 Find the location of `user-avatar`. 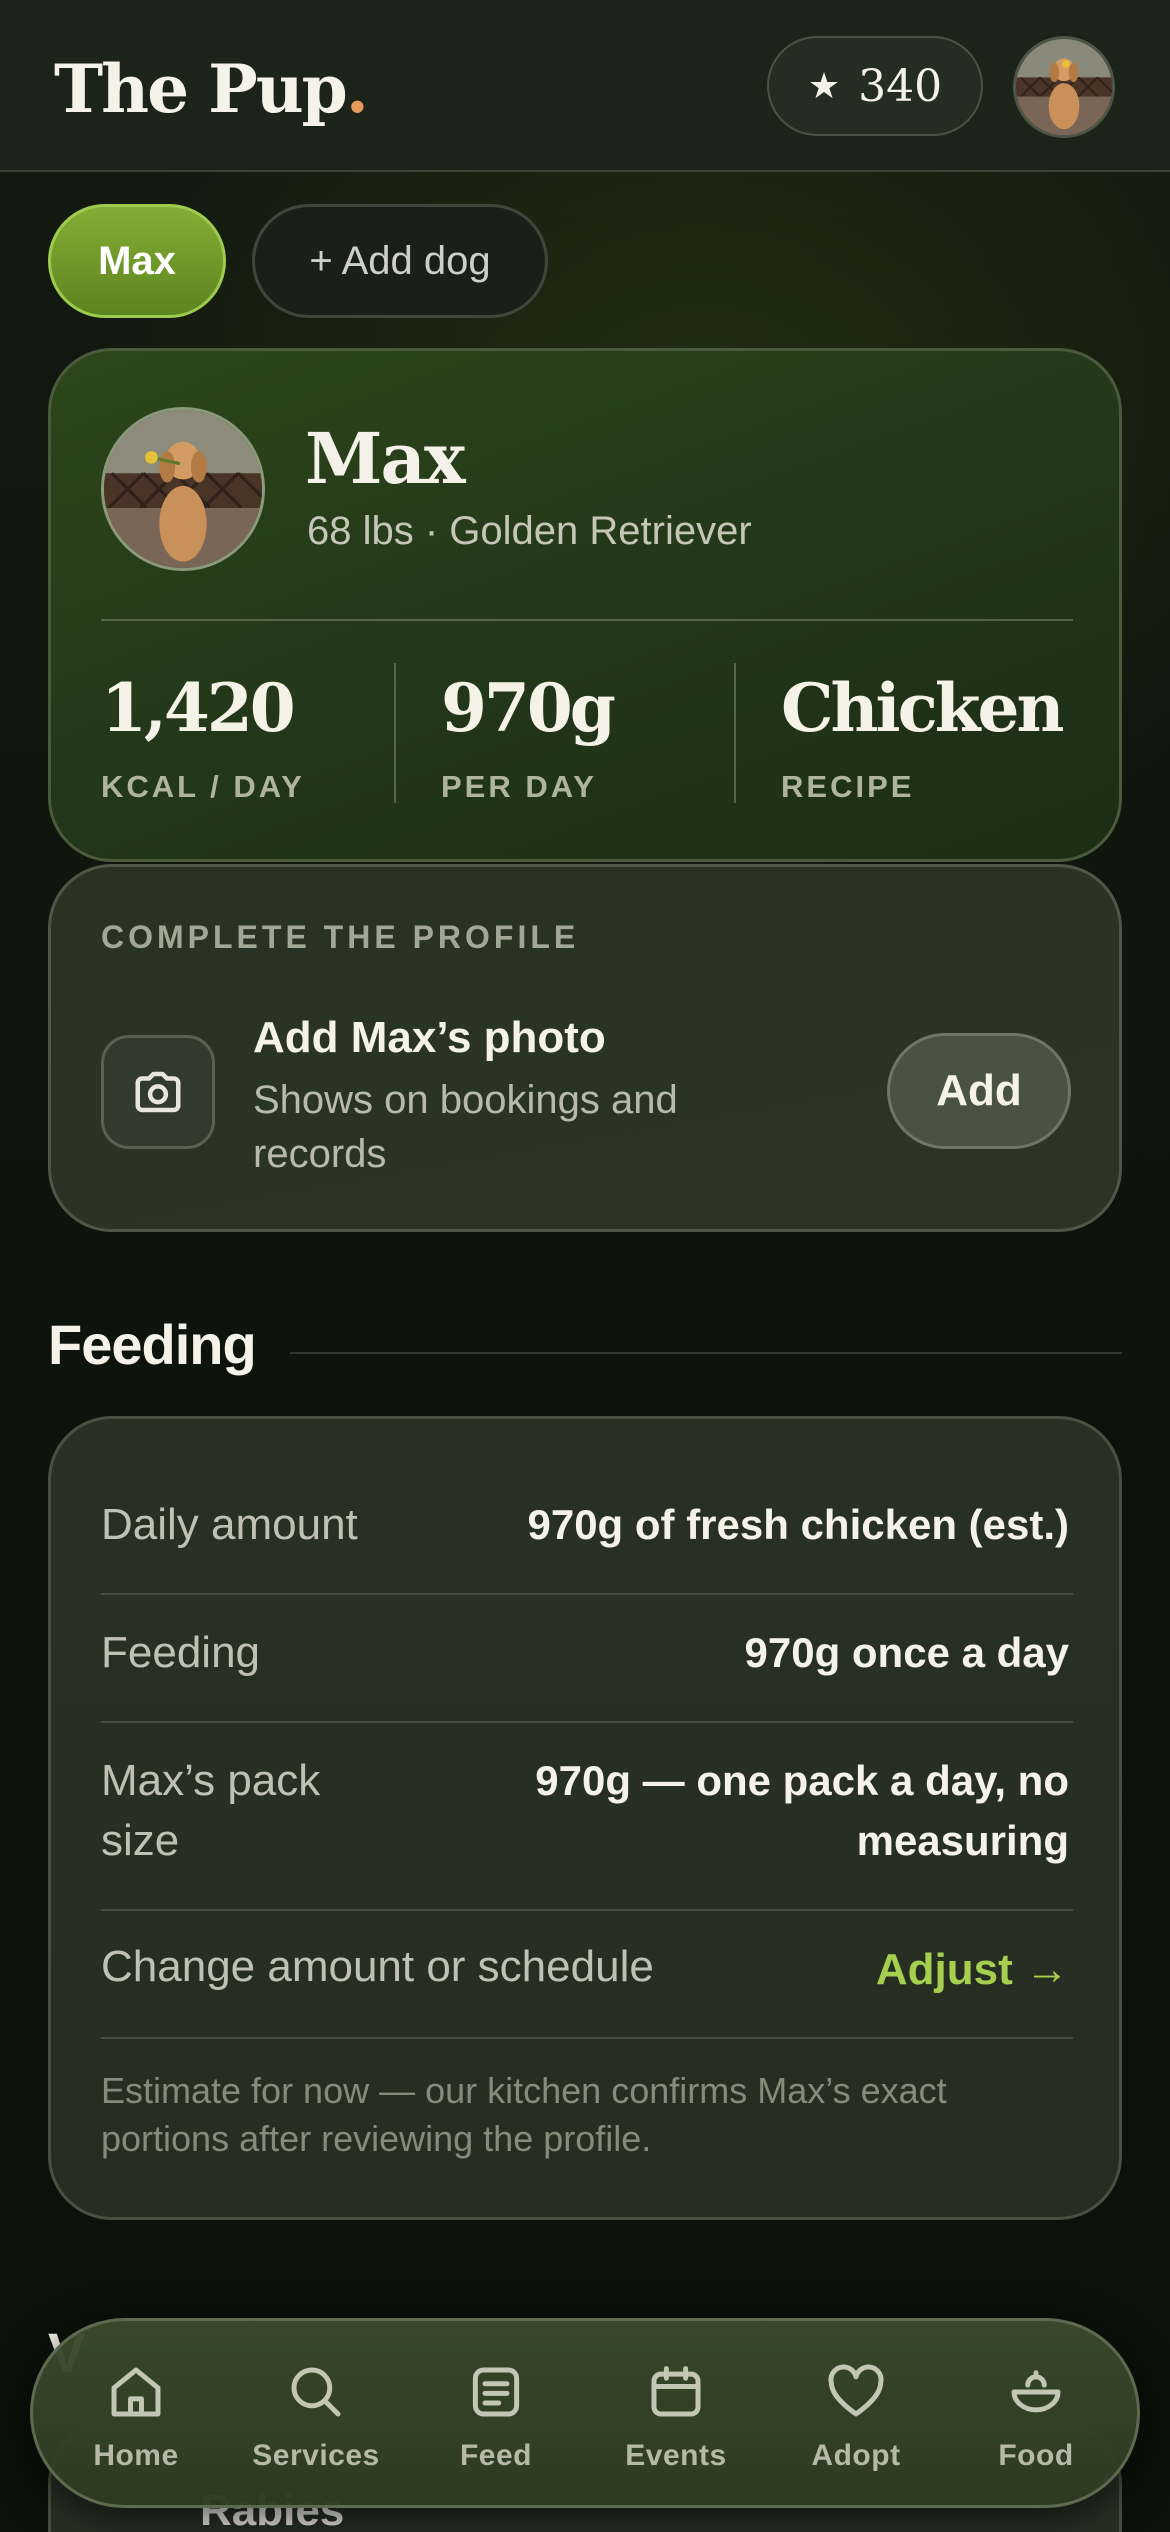

user-avatar is located at coordinates (1064, 87).